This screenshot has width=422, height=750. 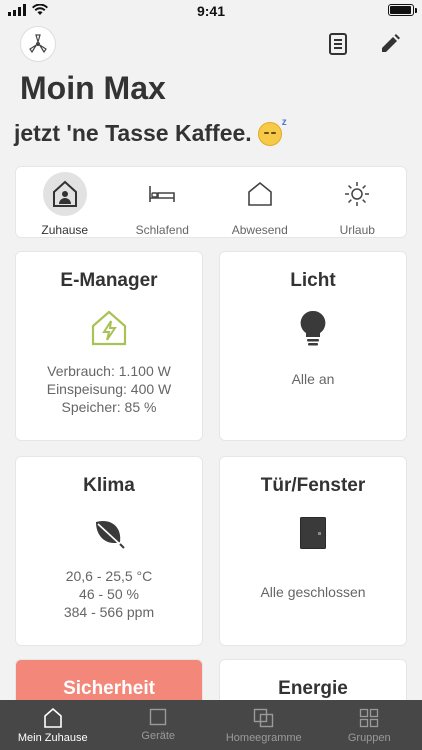 I want to click on tab-label: Gruppen, so click(x=369, y=738).